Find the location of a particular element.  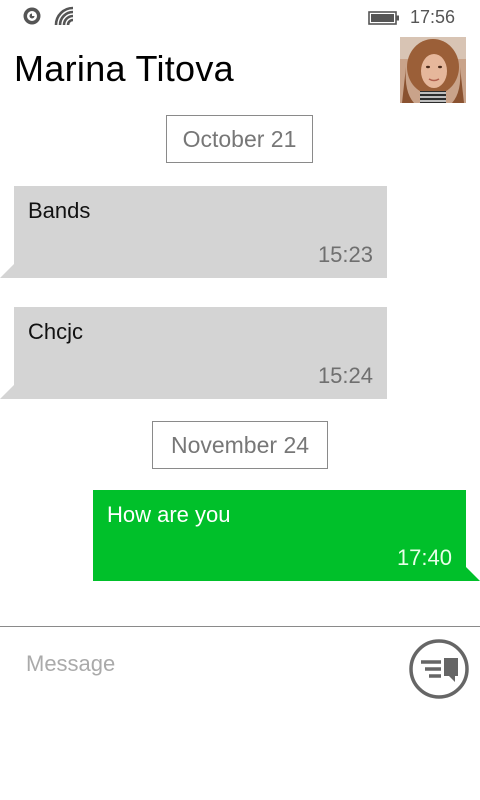

wifi-icon is located at coordinates (65, 18).